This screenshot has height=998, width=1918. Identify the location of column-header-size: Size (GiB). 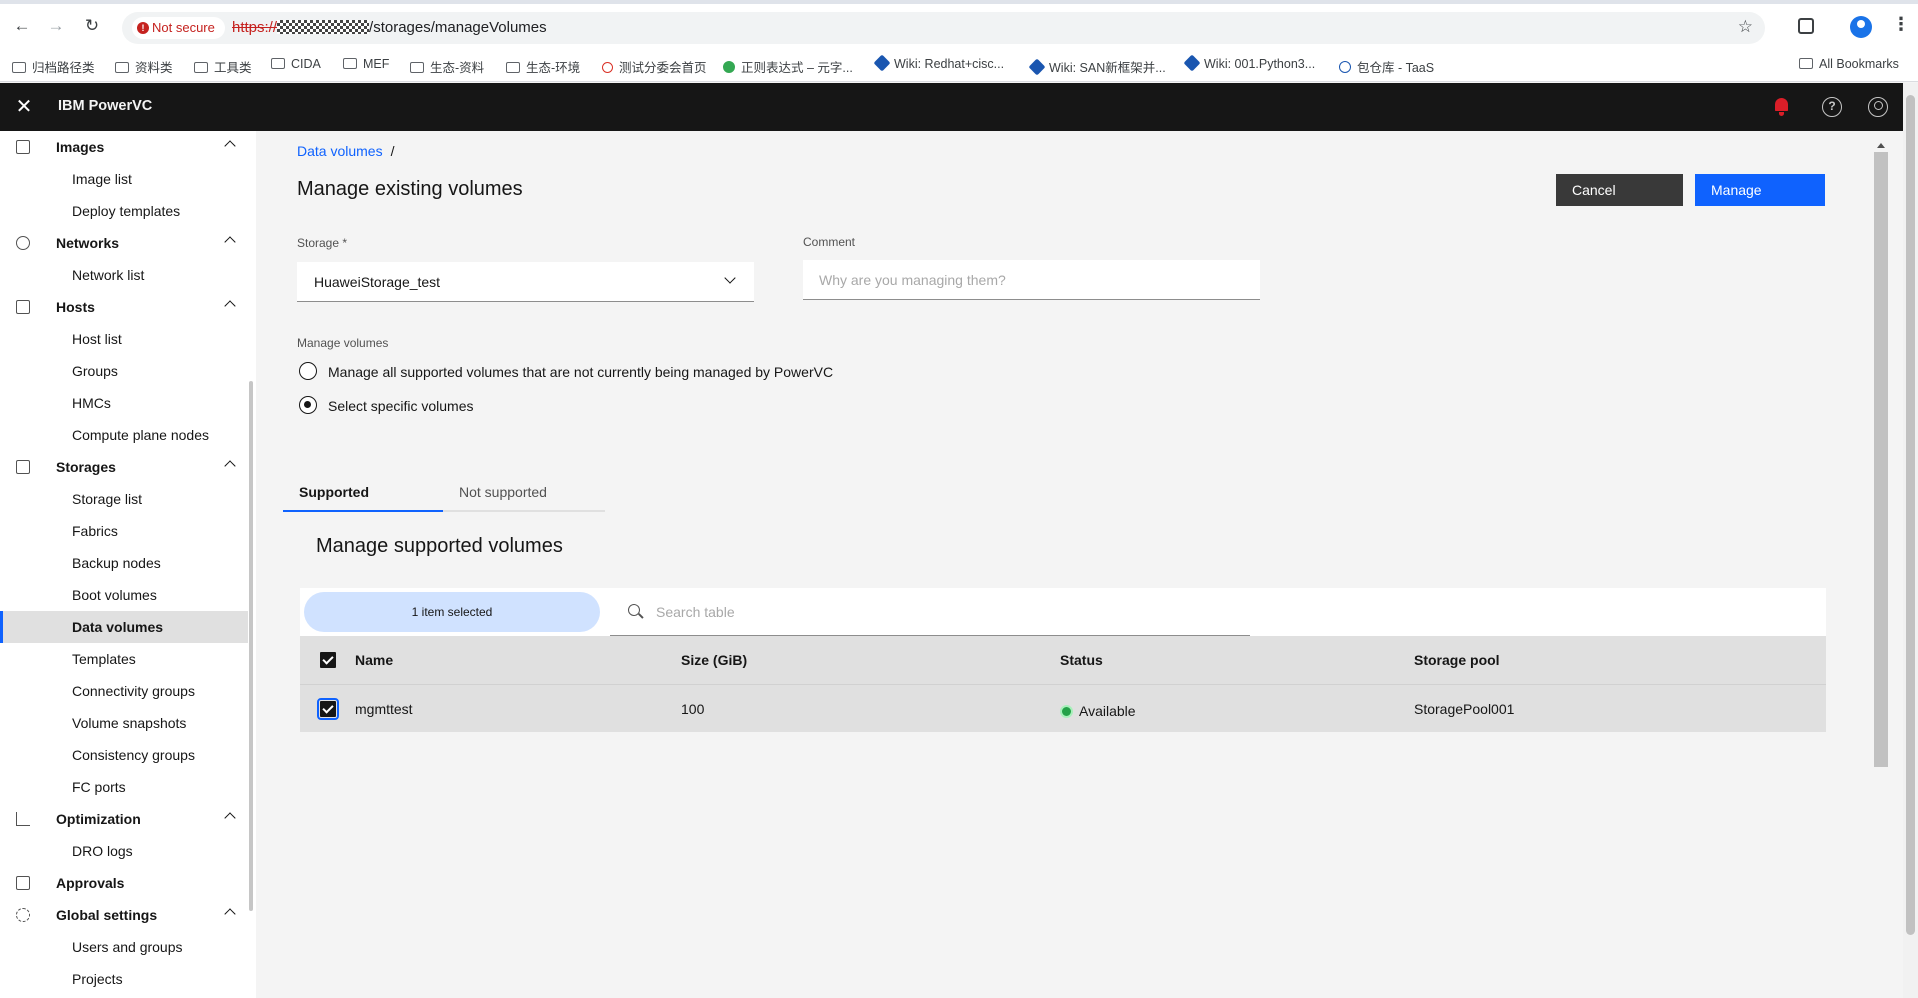
(714, 660).